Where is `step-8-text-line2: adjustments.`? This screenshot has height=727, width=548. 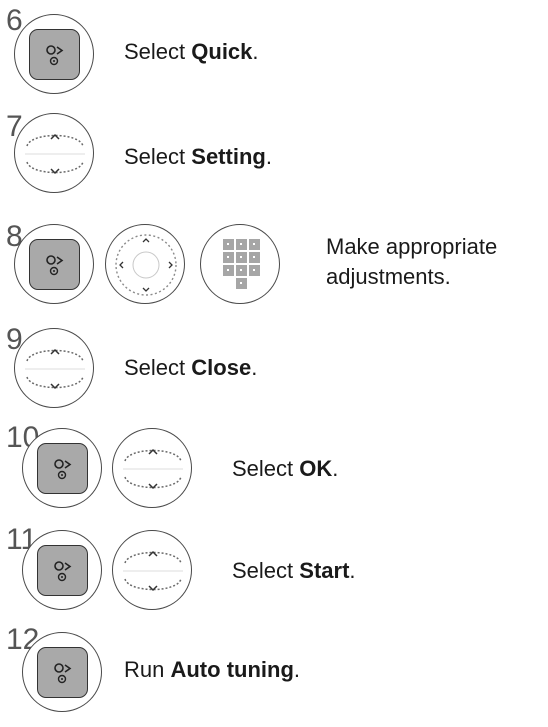
step-8-text-line2: adjustments. is located at coordinates (388, 276).